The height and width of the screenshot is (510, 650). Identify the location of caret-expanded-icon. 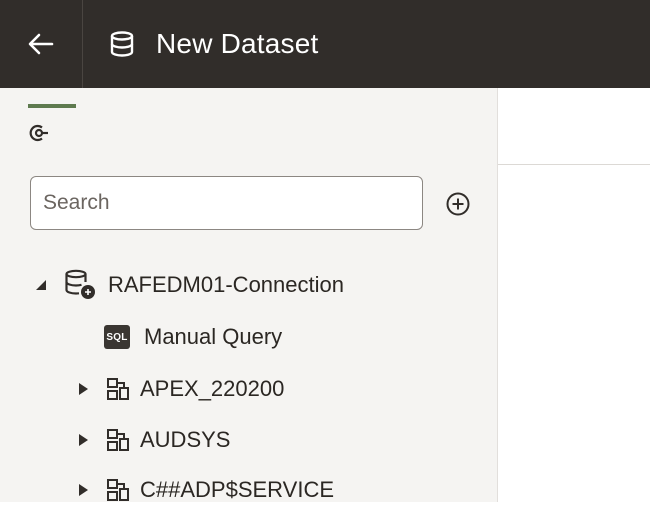
(41, 285).